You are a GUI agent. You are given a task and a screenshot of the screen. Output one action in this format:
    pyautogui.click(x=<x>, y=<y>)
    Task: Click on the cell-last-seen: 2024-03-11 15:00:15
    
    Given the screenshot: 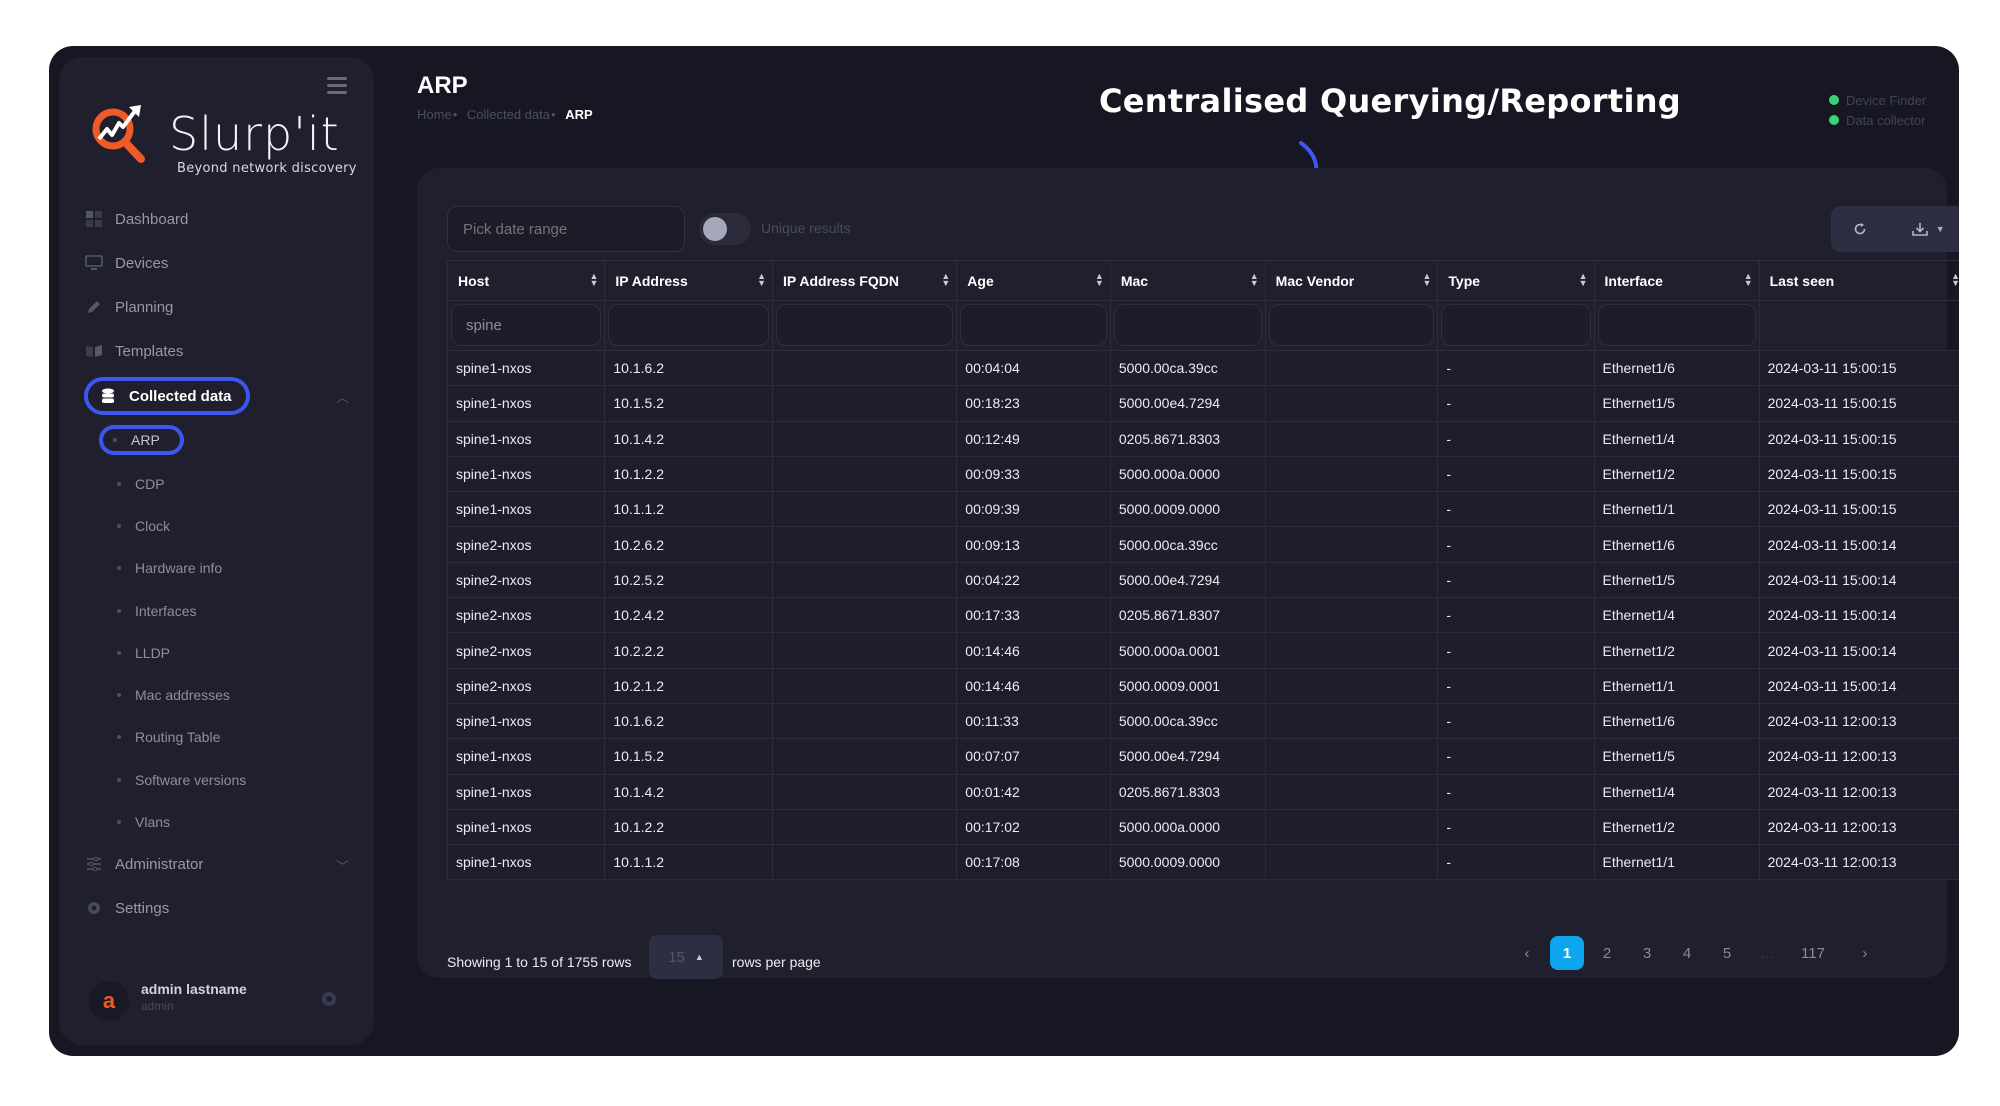 What is the action you would take?
    pyautogui.click(x=1858, y=368)
    